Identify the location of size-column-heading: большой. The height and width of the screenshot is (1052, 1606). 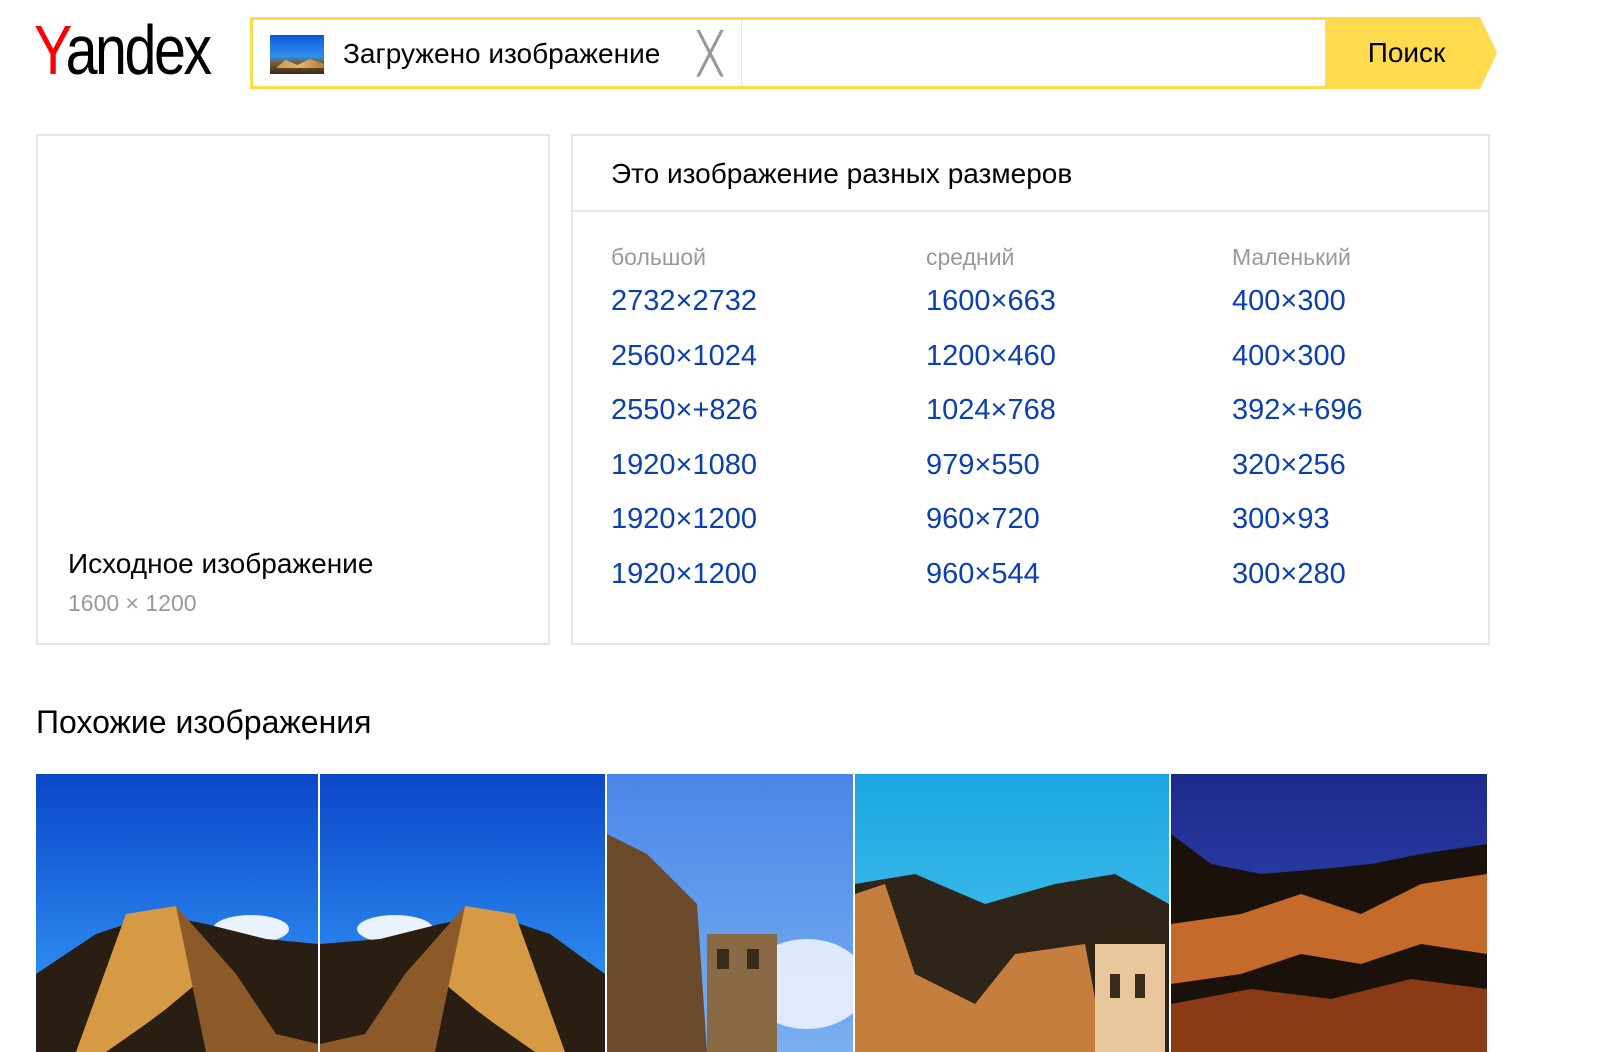
(658, 257).